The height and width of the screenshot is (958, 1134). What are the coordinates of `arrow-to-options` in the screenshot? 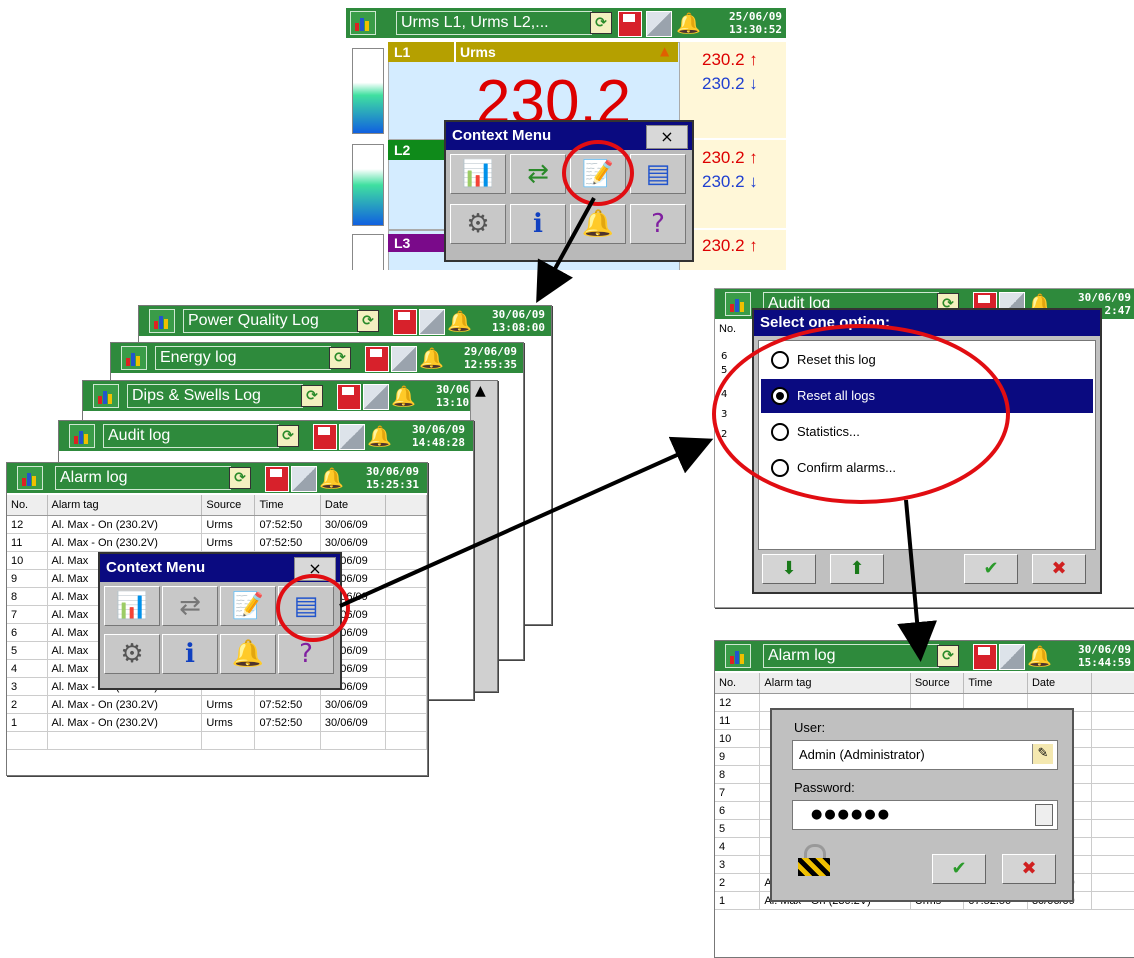 It's located at (526, 522).